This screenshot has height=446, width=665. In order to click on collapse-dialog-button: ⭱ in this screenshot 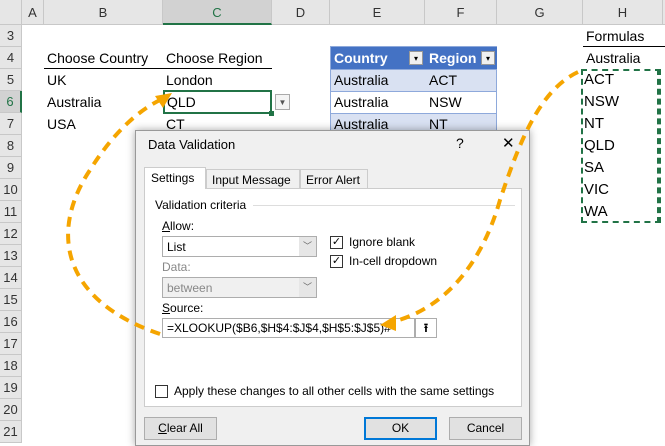, I will do `click(426, 328)`.